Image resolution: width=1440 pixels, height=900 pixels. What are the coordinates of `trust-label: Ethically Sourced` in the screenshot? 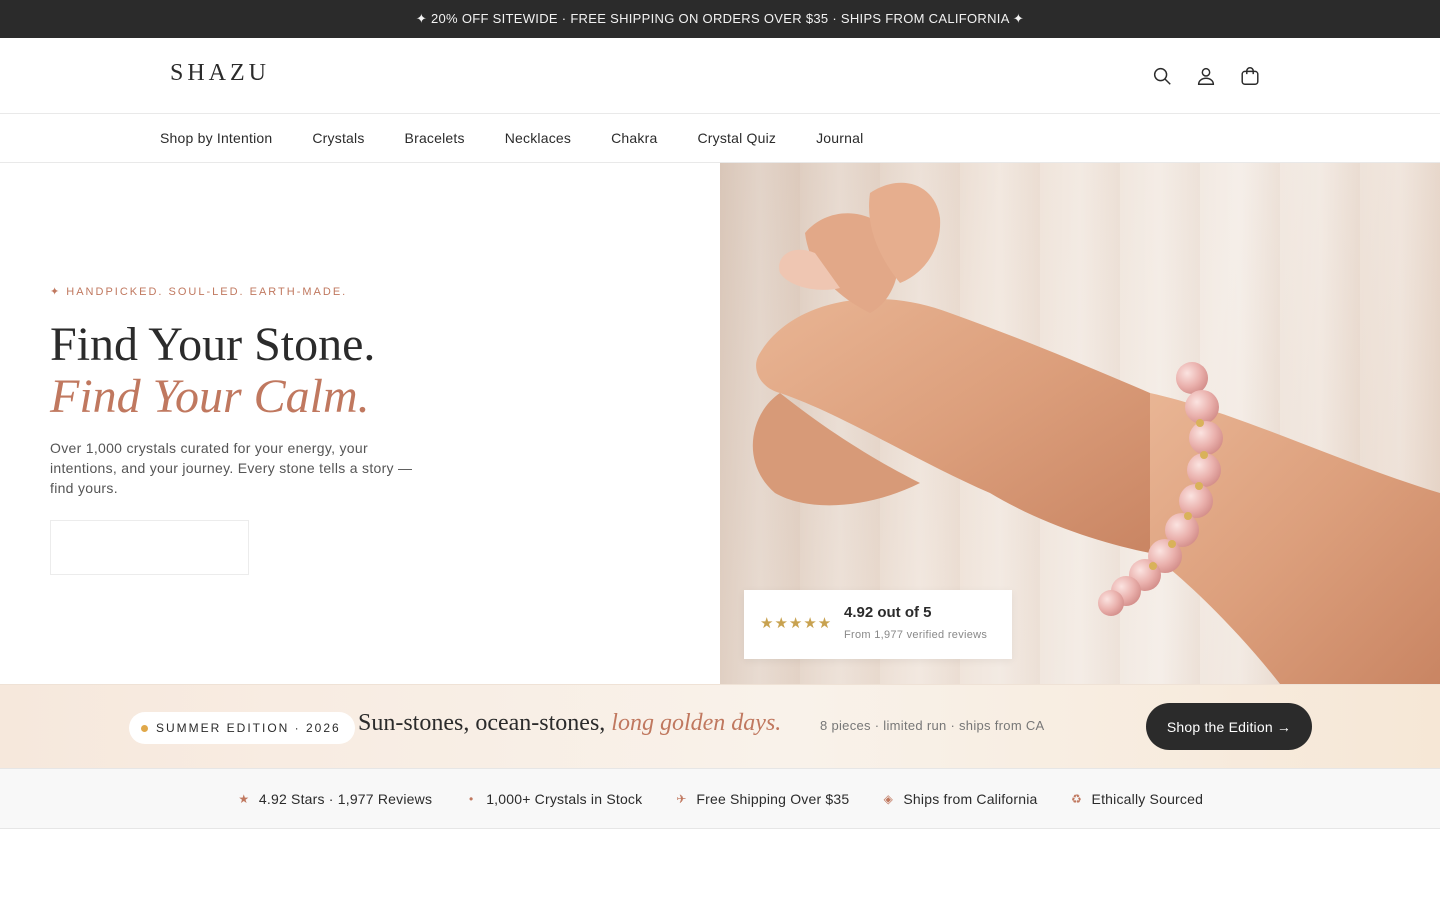 It's located at (1147, 798).